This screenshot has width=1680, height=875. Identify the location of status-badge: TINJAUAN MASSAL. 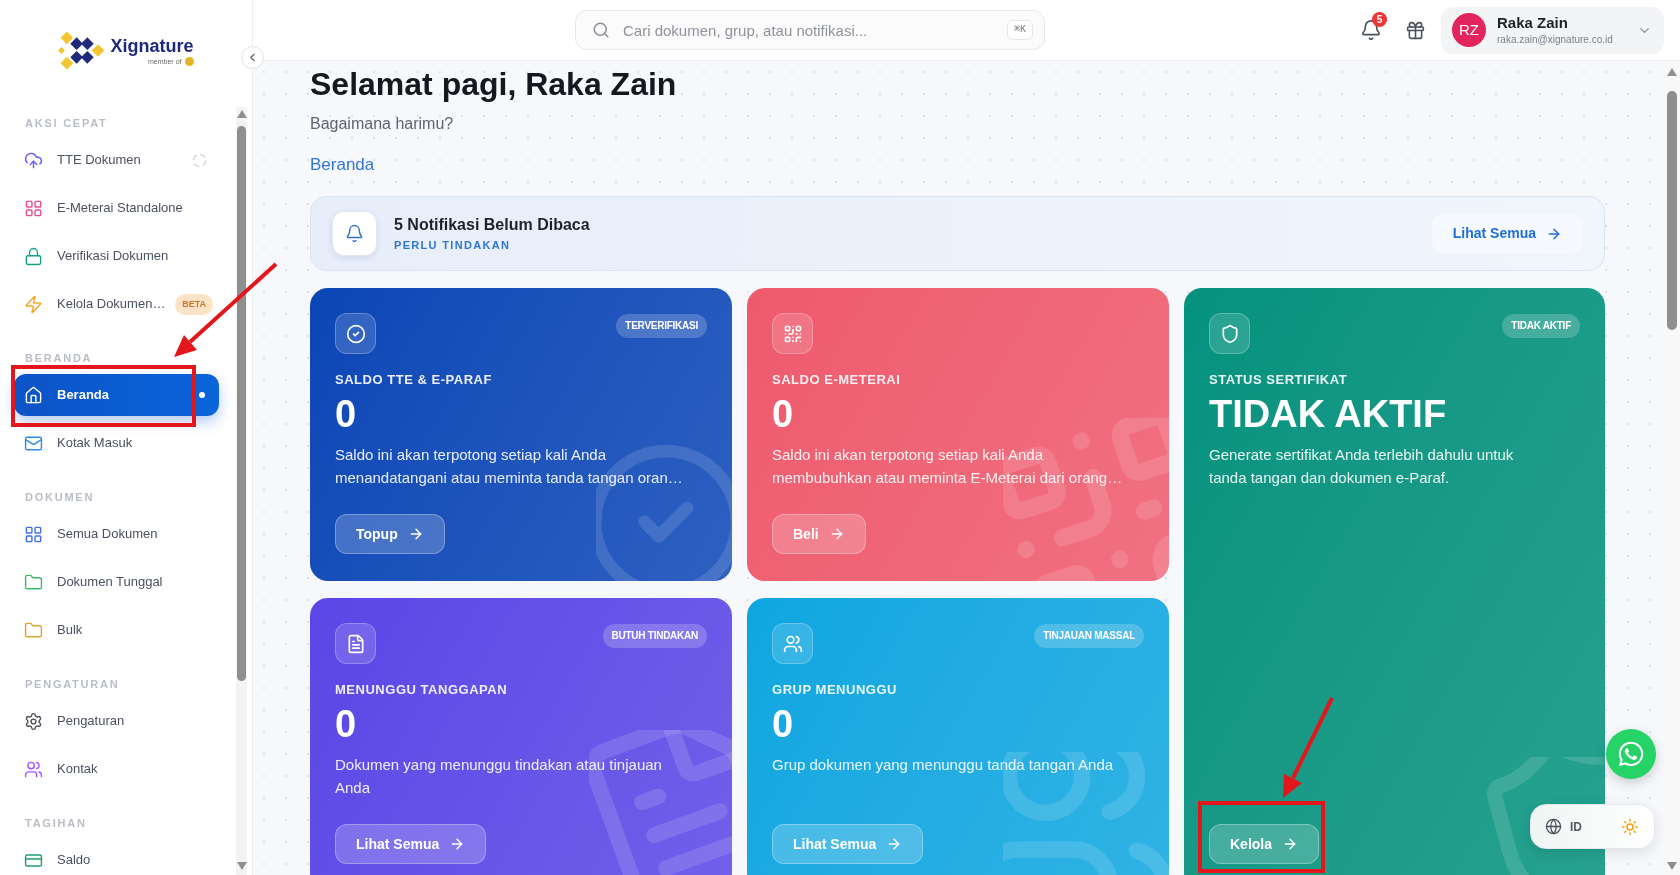
(1089, 636).